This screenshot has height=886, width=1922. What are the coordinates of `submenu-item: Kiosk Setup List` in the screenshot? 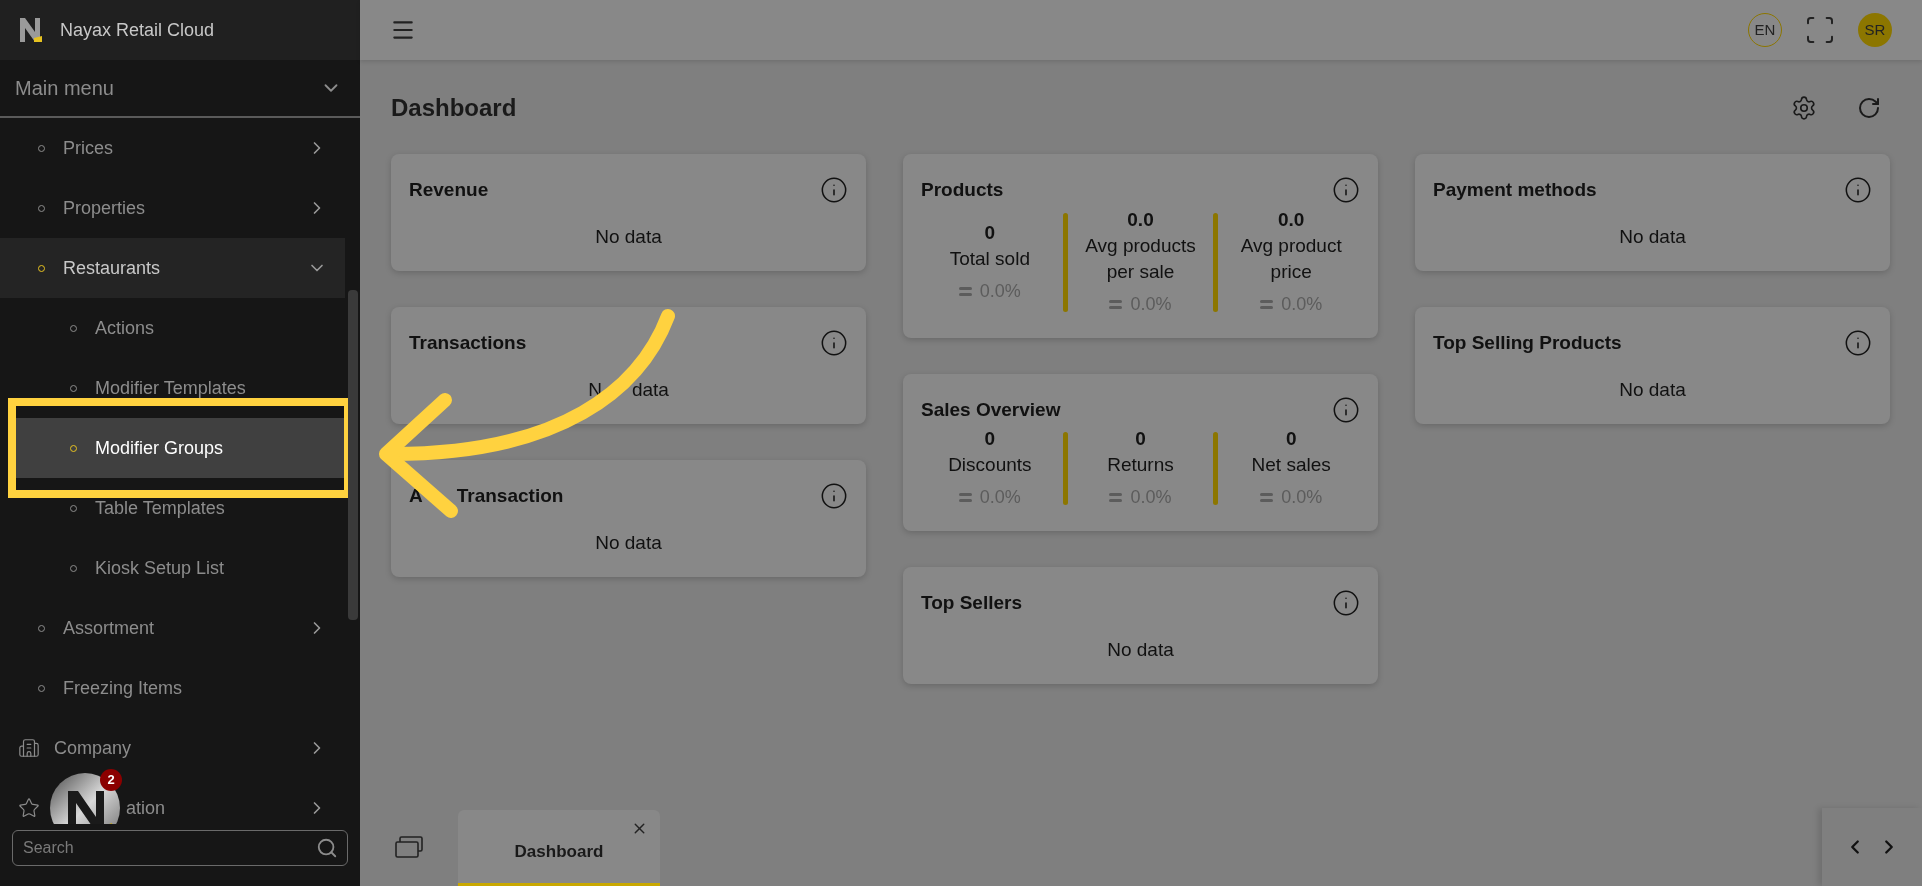 It's located at (179, 568).